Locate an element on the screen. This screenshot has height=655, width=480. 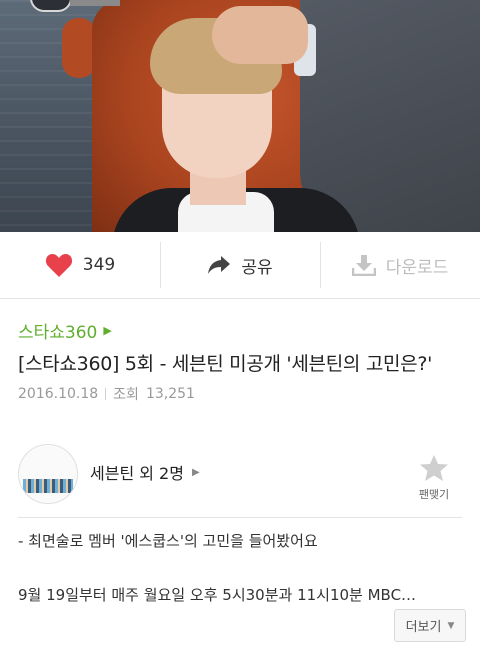
artist-link: 세븐틴 외 2명 ▶ is located at coordinates (145, 472).